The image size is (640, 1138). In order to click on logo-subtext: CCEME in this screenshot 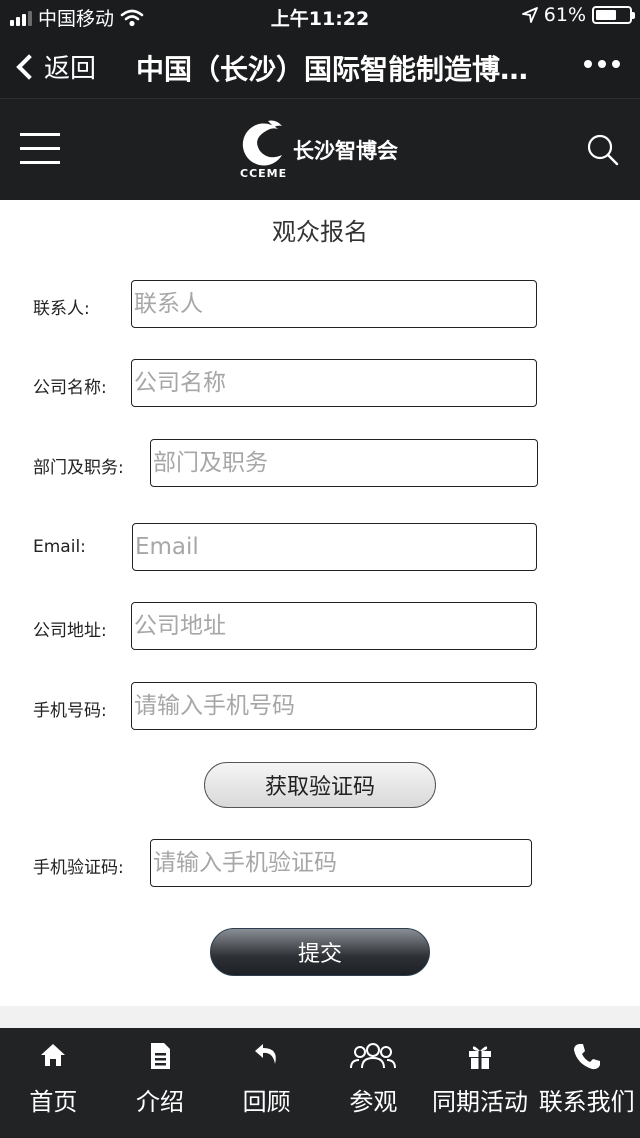, I will do `click(264, 173)`.